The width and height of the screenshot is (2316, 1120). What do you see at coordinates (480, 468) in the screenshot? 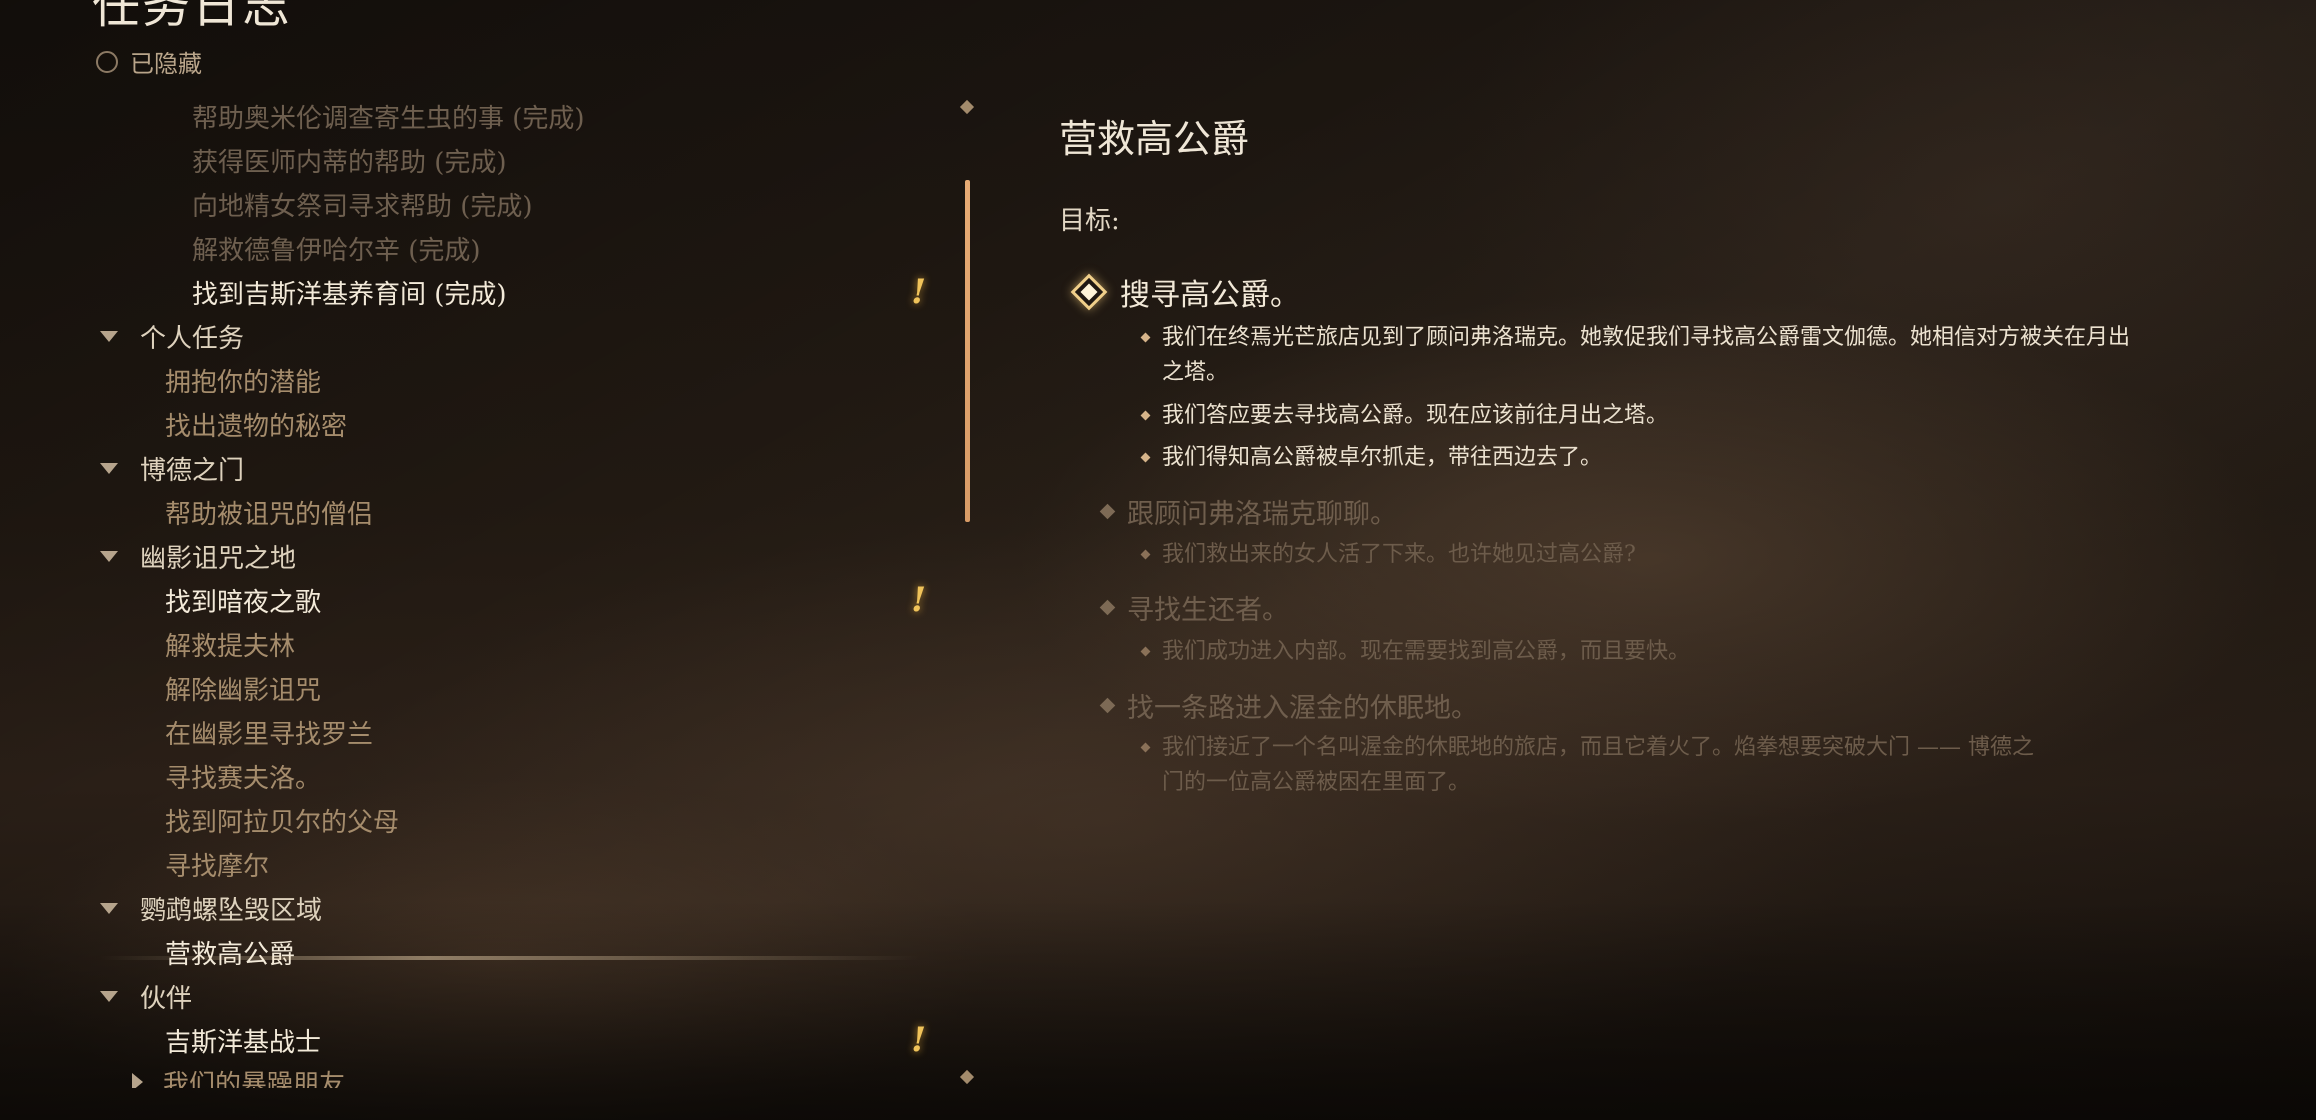
I see `category-header-baldurs-gate: 博德之门` at bounding box center [480, 468].